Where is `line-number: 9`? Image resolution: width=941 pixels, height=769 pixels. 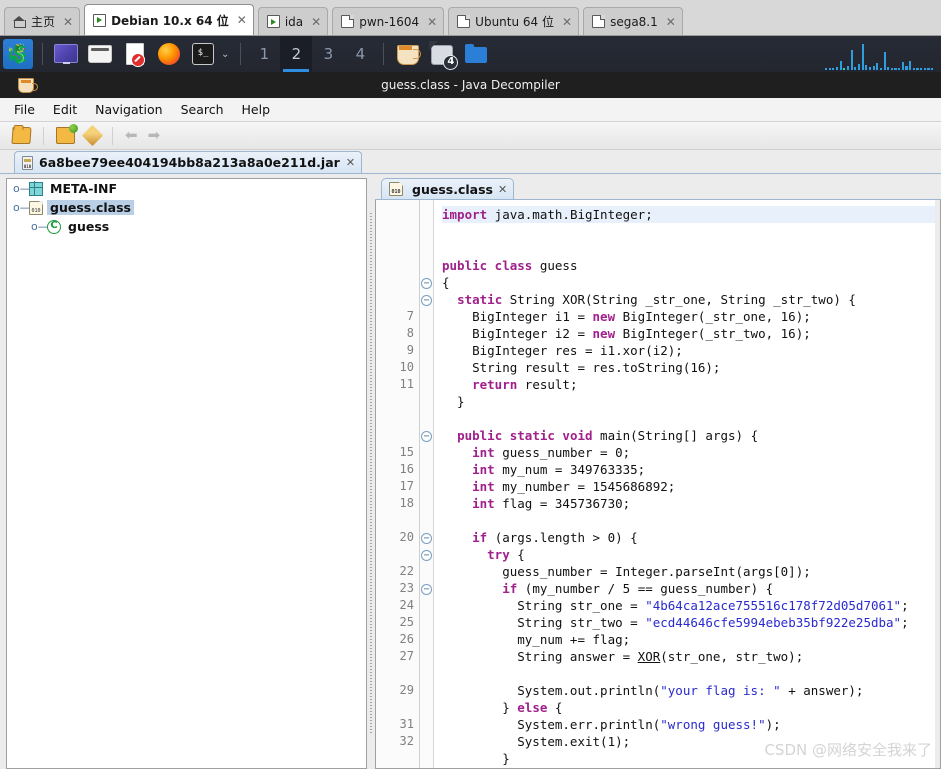
line-number: 9 is located at coordinates (410, 350).